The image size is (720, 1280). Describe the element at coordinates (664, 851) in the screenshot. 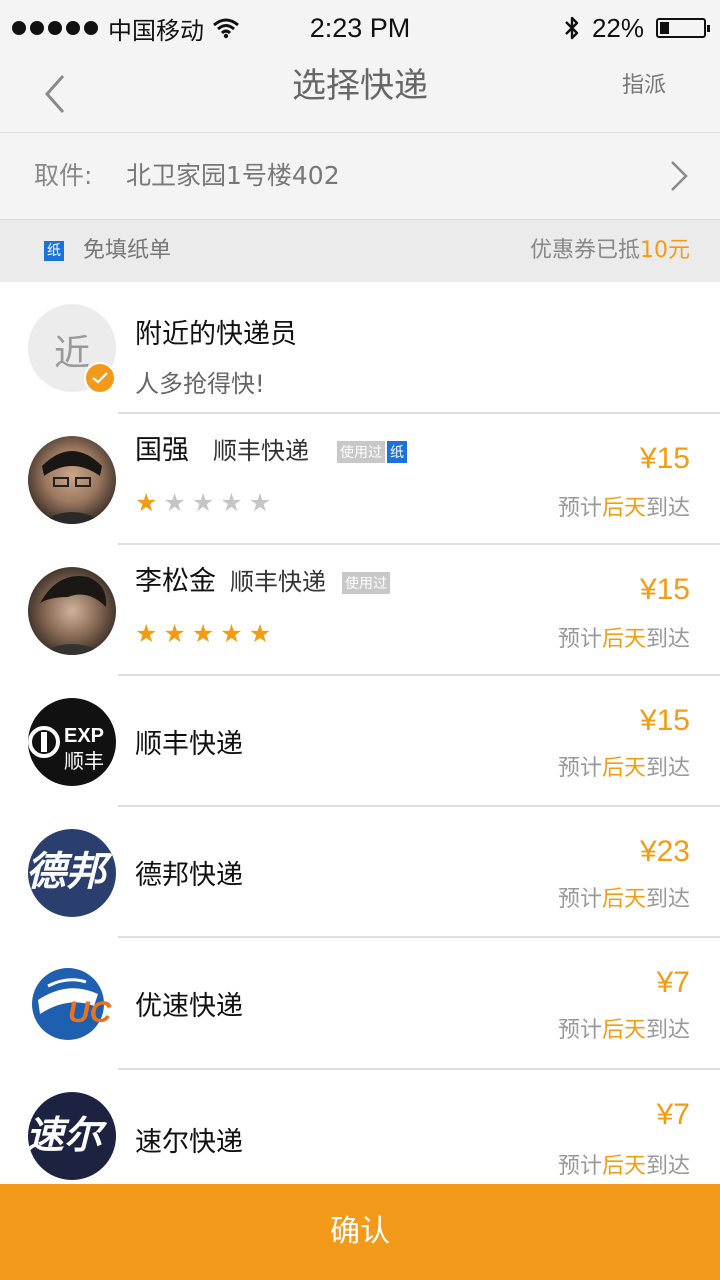

I see `price: ¥23` at that location.